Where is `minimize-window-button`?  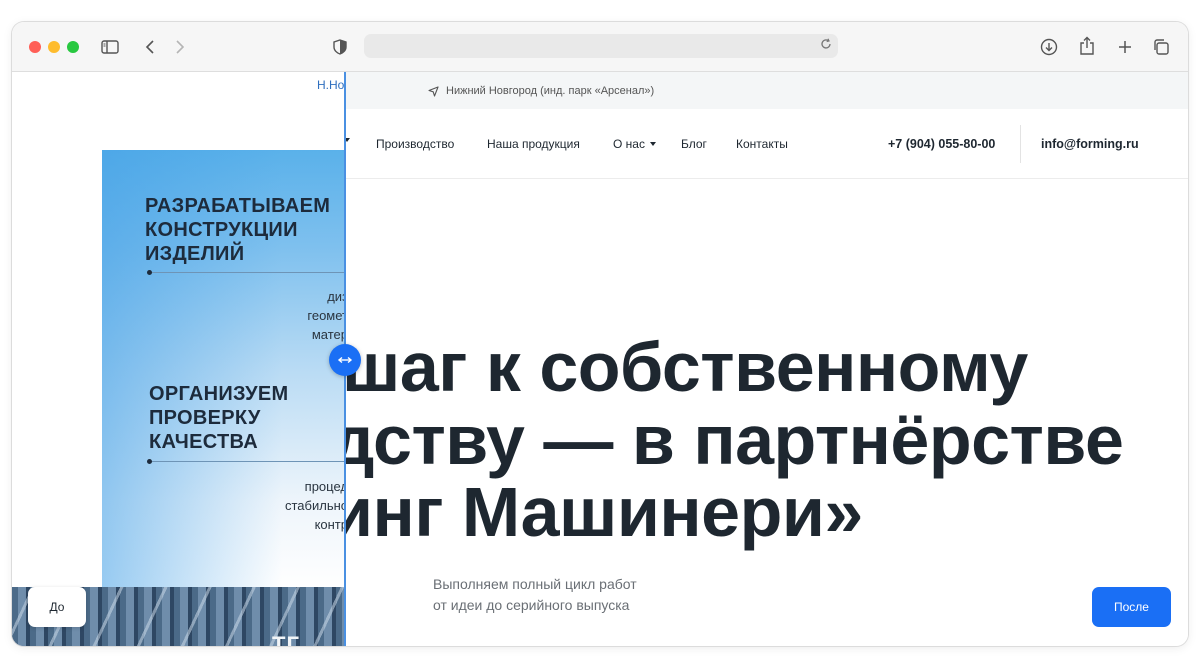 minimize-window-button is located at coordinates (54, 47).